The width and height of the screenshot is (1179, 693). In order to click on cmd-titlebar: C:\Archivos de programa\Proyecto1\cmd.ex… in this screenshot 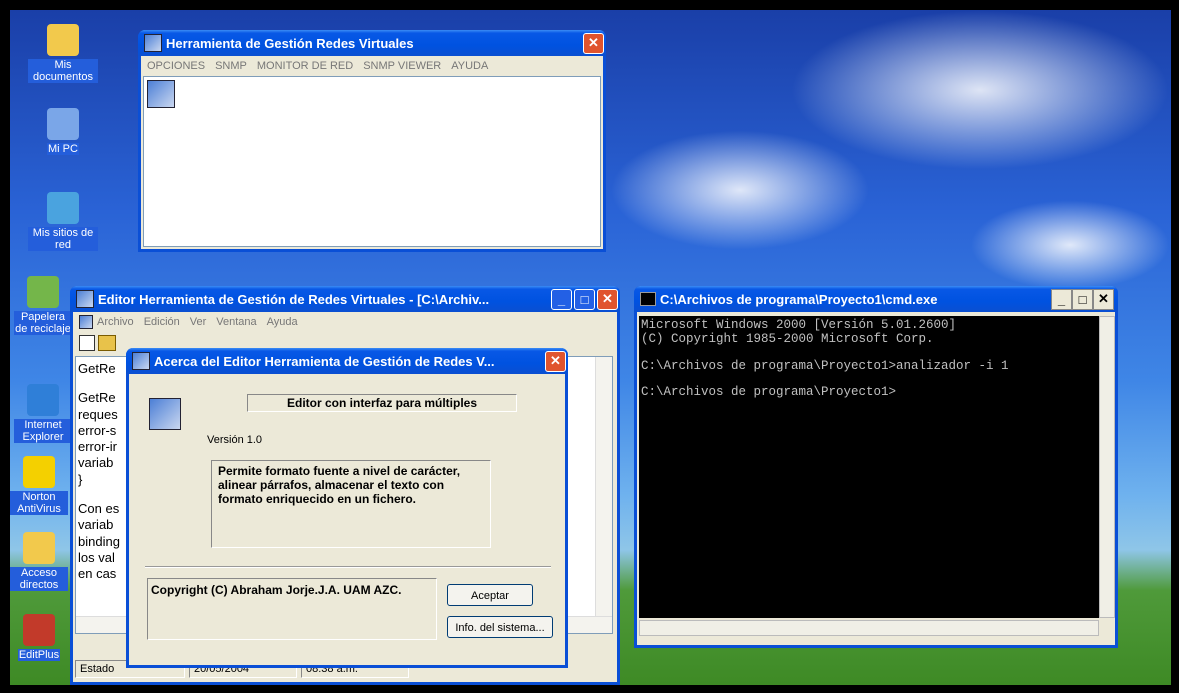, I will do `click(876, 299)`.